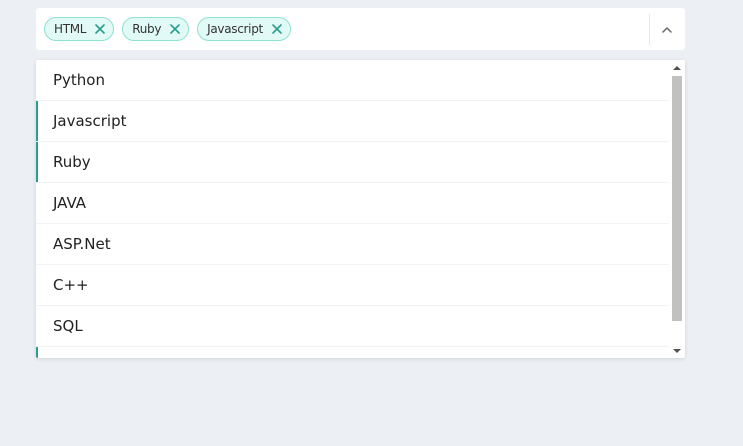 This screenshot has height=446, width=743. I want to click on chip-javascript: Javascript, so click(244, 29).